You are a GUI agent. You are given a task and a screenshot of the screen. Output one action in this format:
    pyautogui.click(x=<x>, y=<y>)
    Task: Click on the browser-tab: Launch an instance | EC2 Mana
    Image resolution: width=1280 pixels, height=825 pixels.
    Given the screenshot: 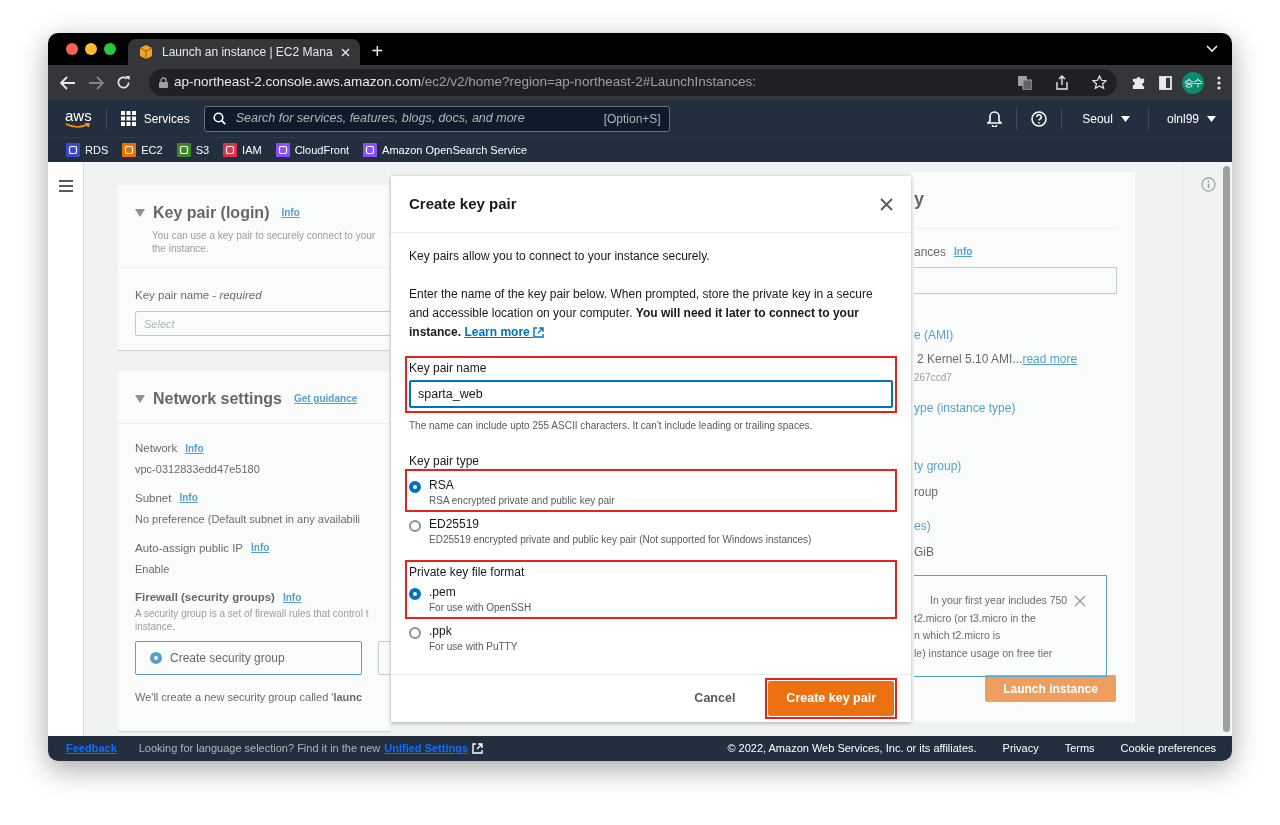 What is the action you would take?
    pyautogui.click(x=244, y=52)
    